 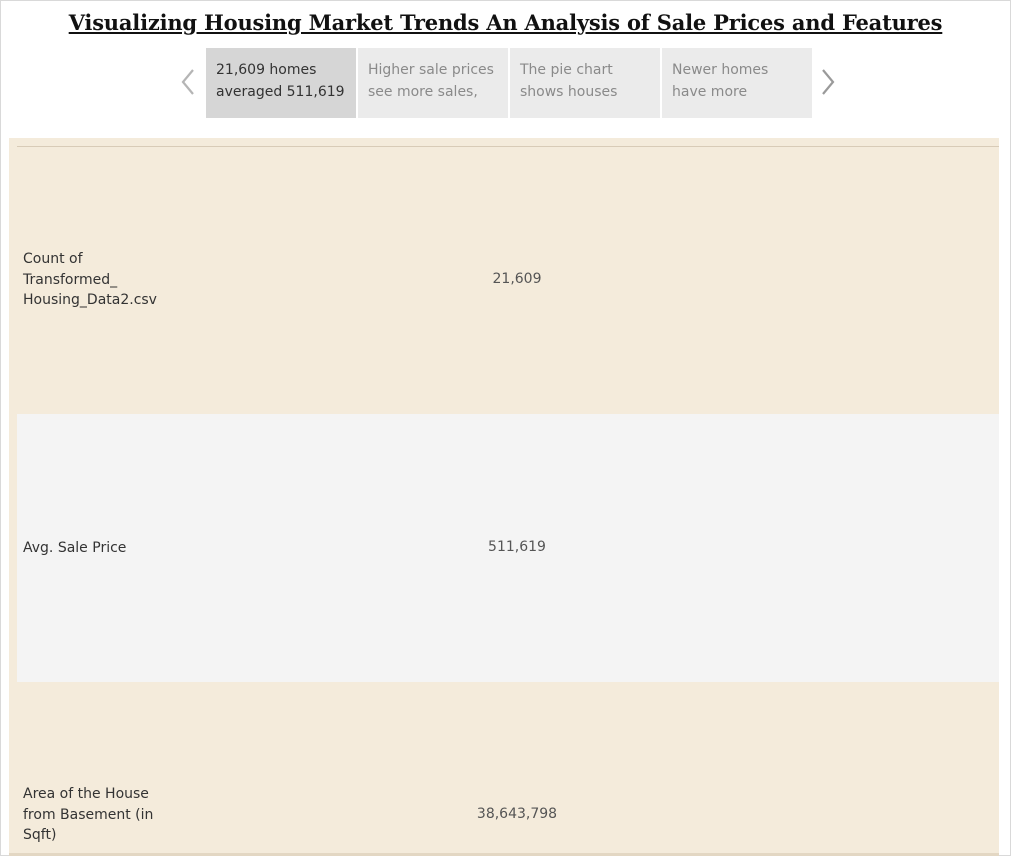 What do you see at coordinates (517, 547) in the screenshot?
I see `measure-value: 511,619` at bounding box center [517, 547].